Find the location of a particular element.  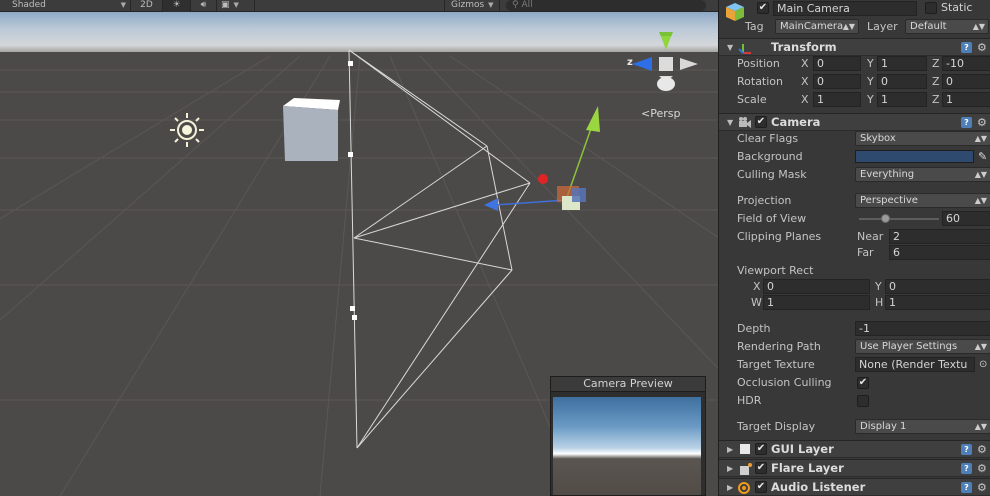

tag-dropdown: MainCamera ▲▼ is located at coordinates (817, 26).